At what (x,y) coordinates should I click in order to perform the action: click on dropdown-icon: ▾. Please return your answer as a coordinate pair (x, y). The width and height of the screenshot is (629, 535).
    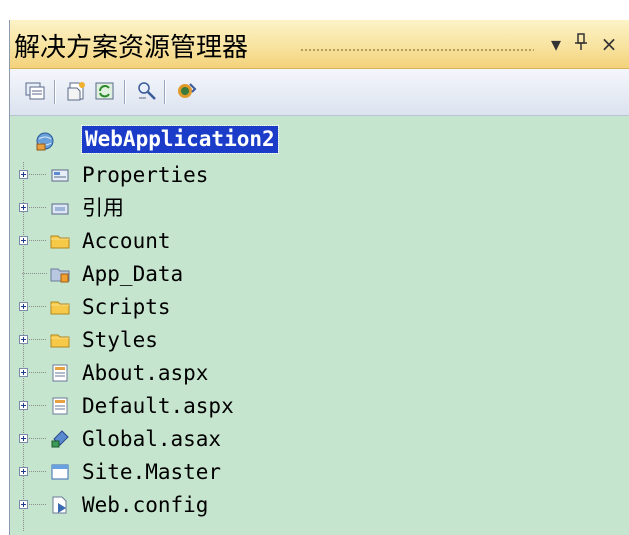
    Looking at the image, I should click on (556, 44).